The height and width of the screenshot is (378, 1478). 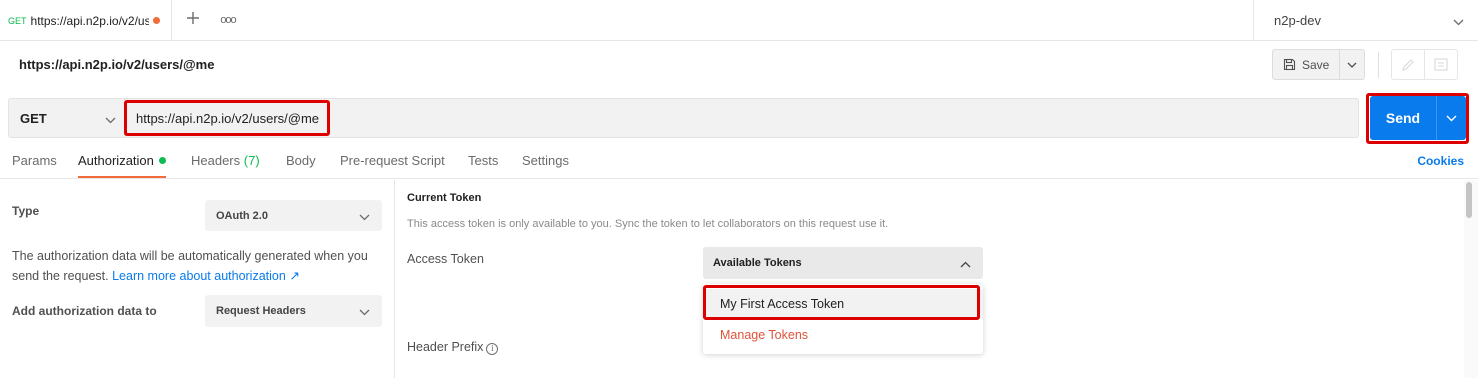 I want to click on info-icon: i, so click(x=492, y=349).